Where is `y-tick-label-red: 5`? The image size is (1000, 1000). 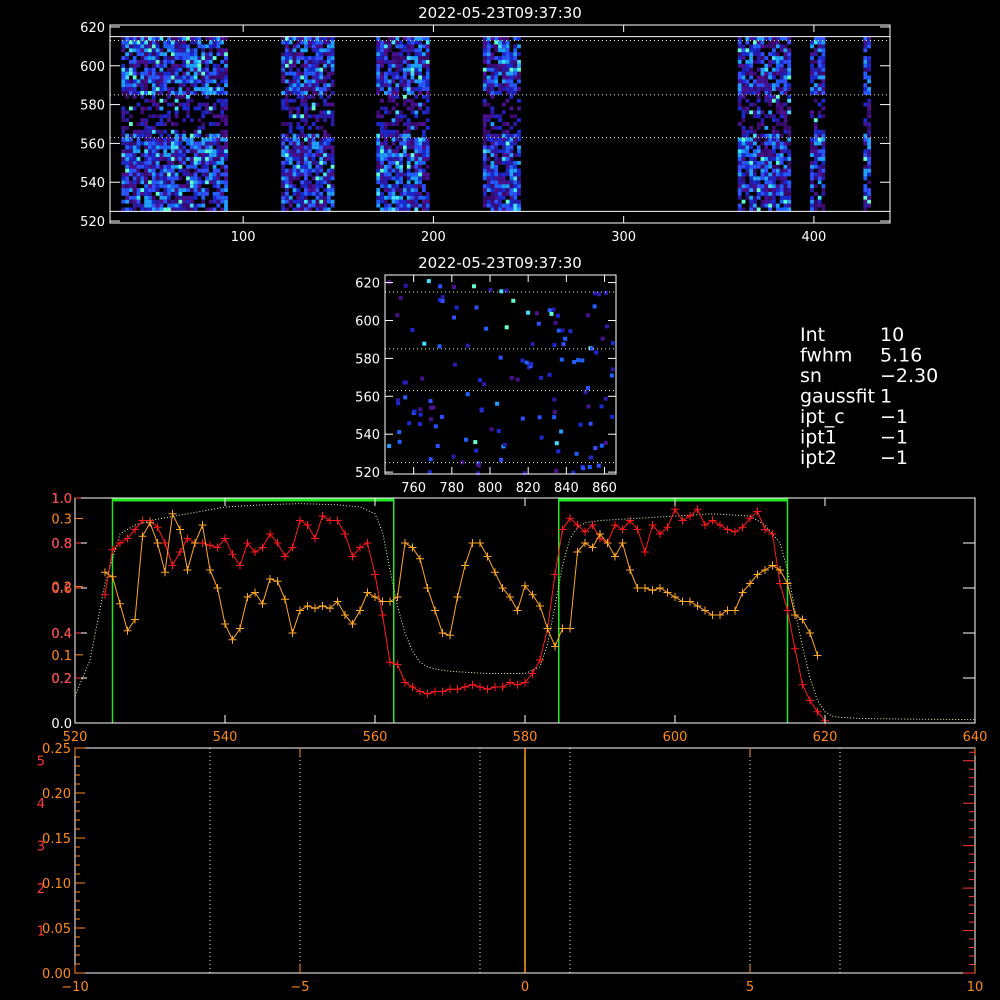 y-tick-label-red: 5 is located at coordinates (41, 762).